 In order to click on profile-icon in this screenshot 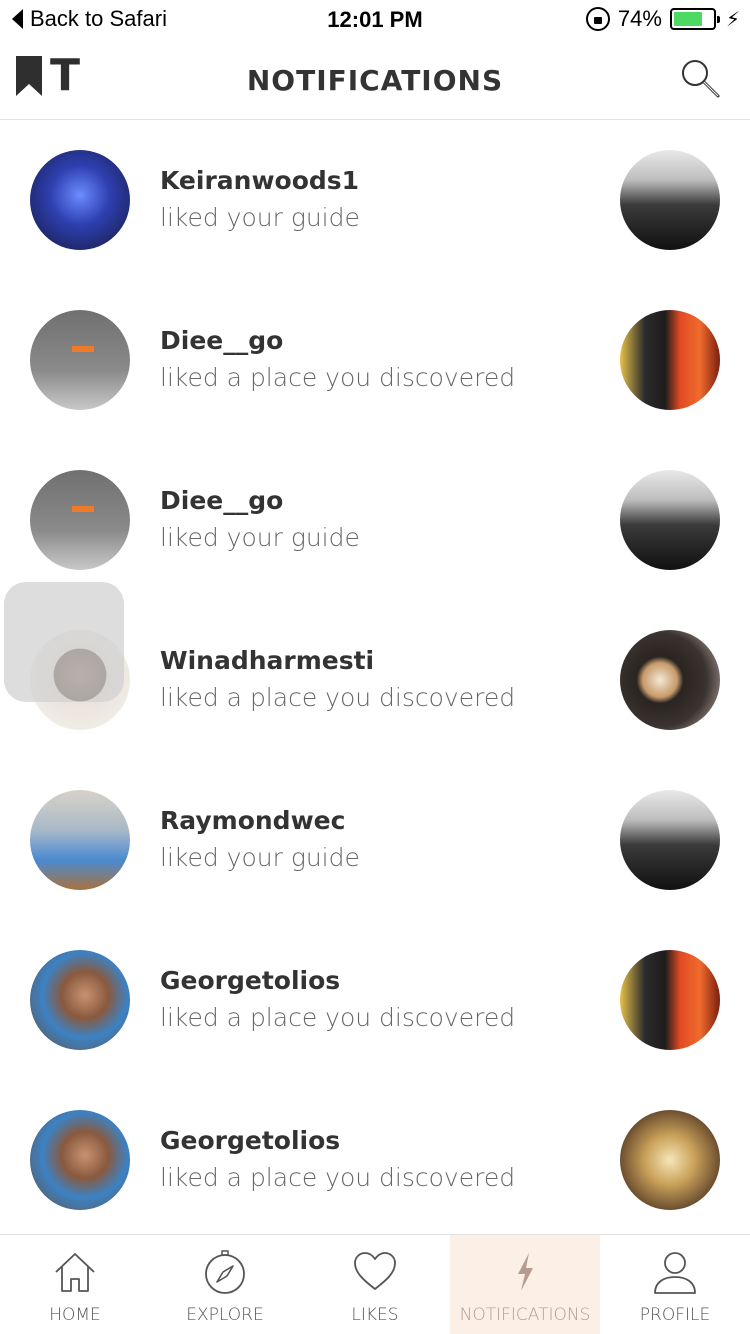, I will do `click(675, 1273)`.